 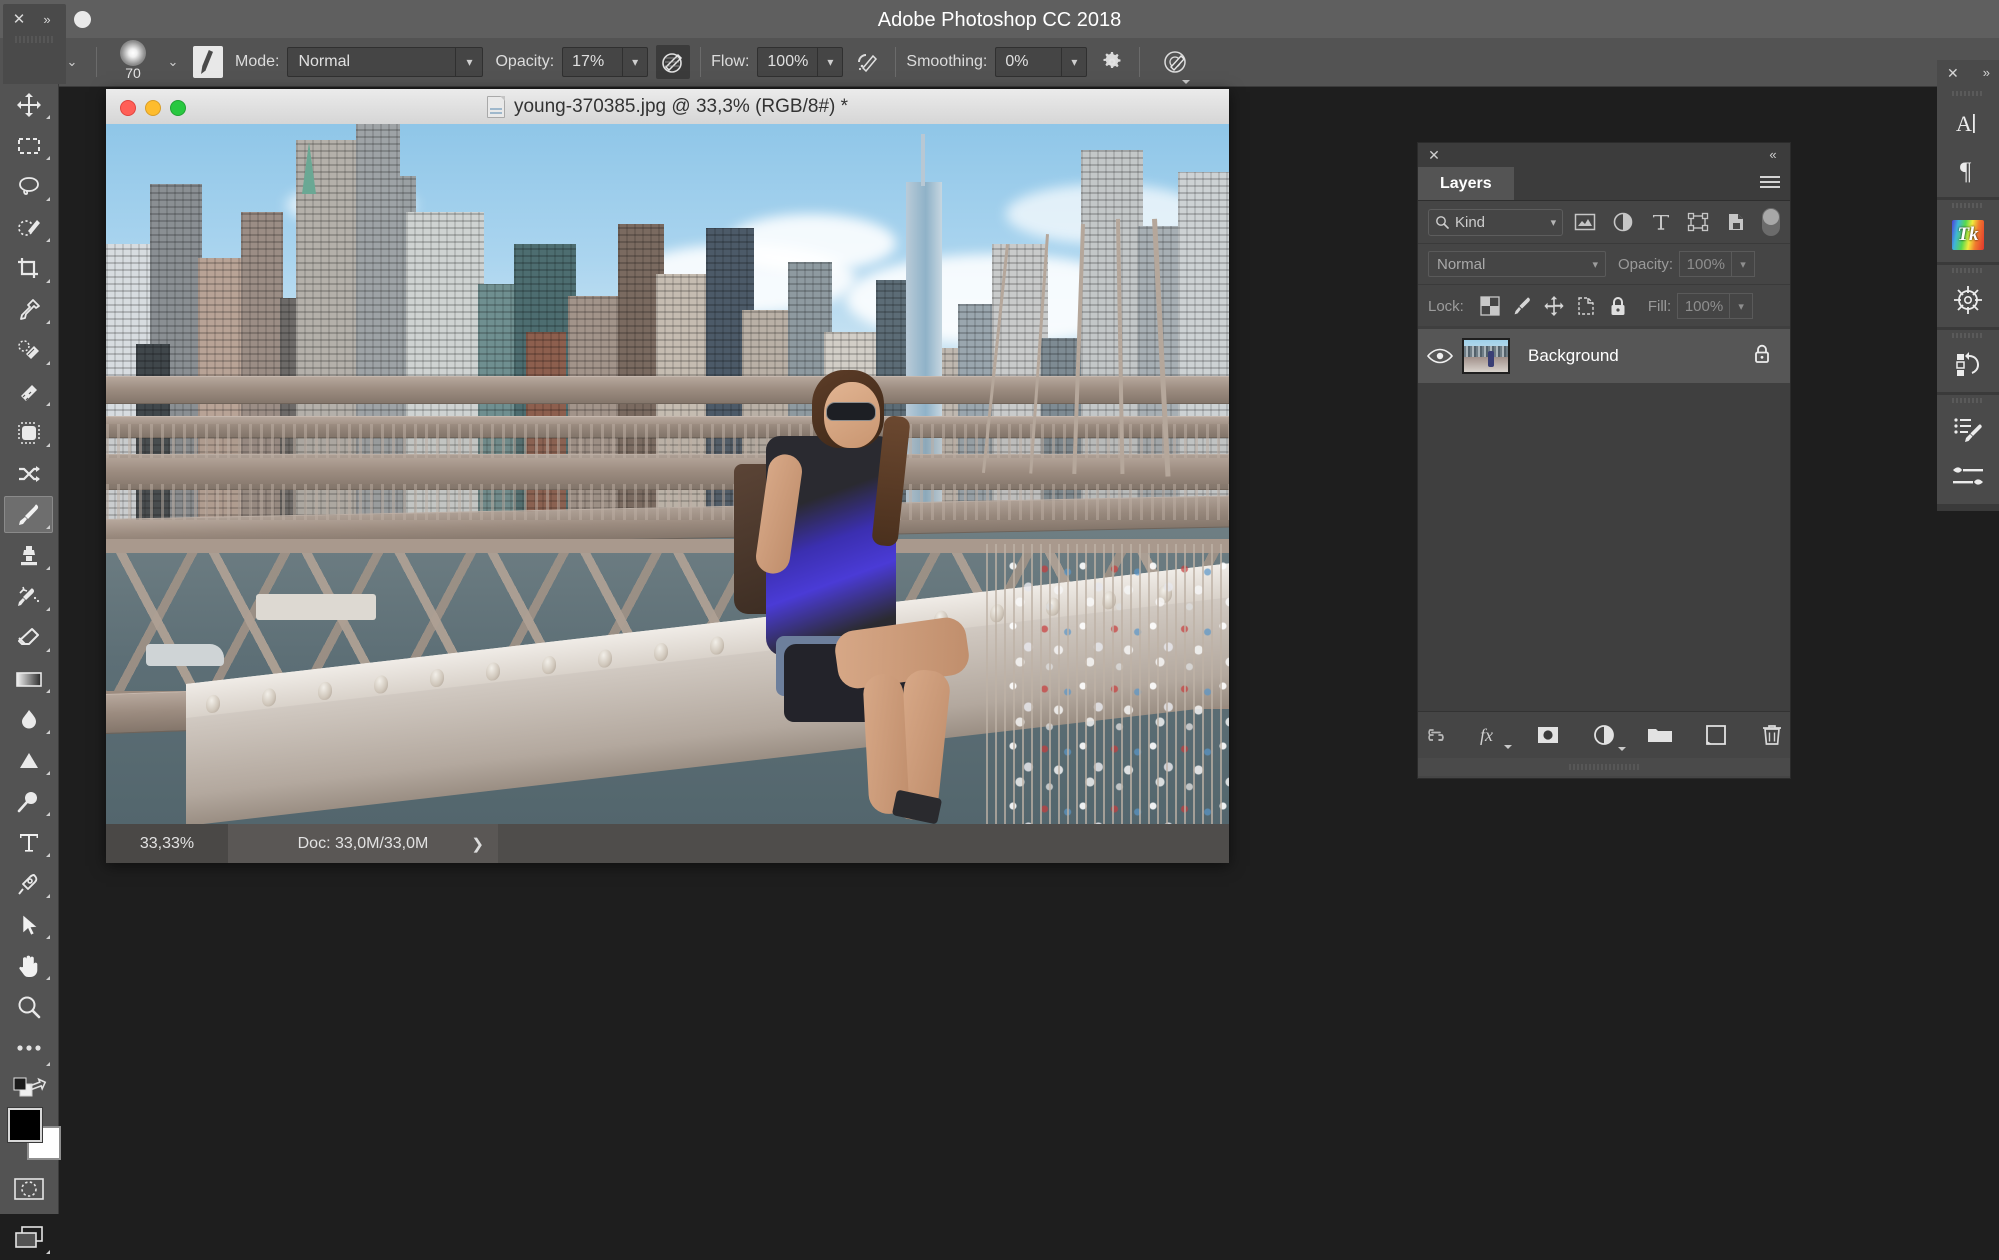 I want to click on filter-shape-icon, so click(x=1699, y=222).